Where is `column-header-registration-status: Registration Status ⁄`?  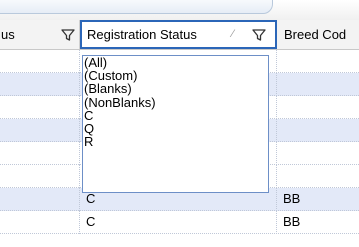
column-header-registration-status: Registration Status ⁄ is located at coordinates (178, 34).